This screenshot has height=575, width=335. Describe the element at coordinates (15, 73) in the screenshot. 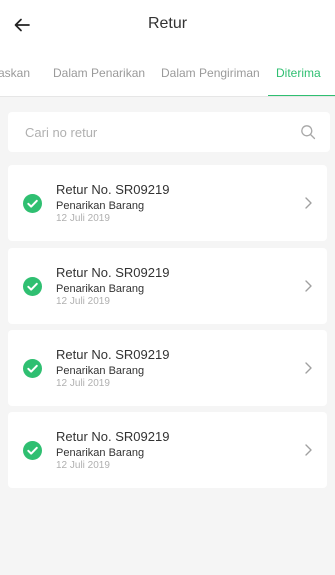

I see `tab-partial-first: askan` at that location.